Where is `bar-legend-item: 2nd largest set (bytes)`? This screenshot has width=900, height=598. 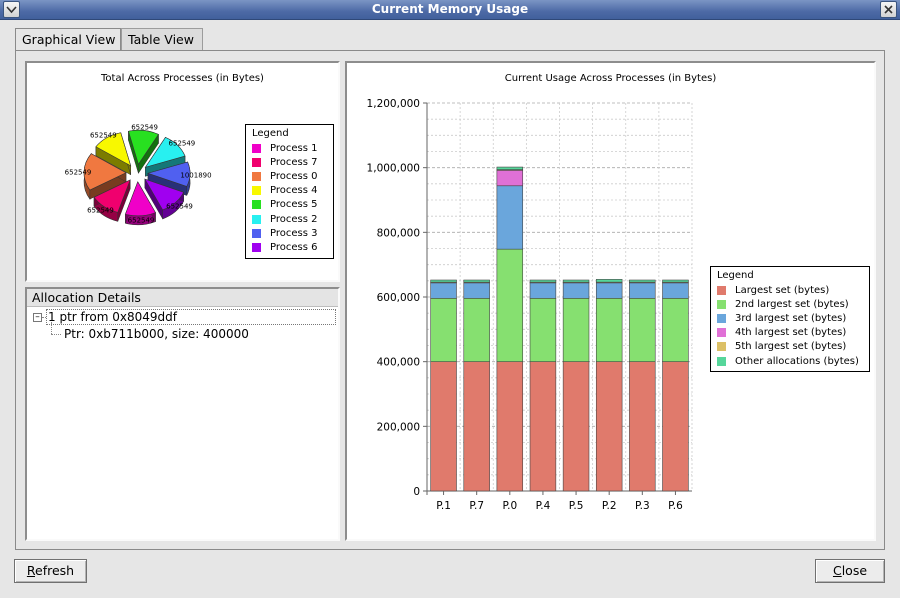 bar-legend-item: 2nd largest set (bytes) is located at coordinates (790, 304).